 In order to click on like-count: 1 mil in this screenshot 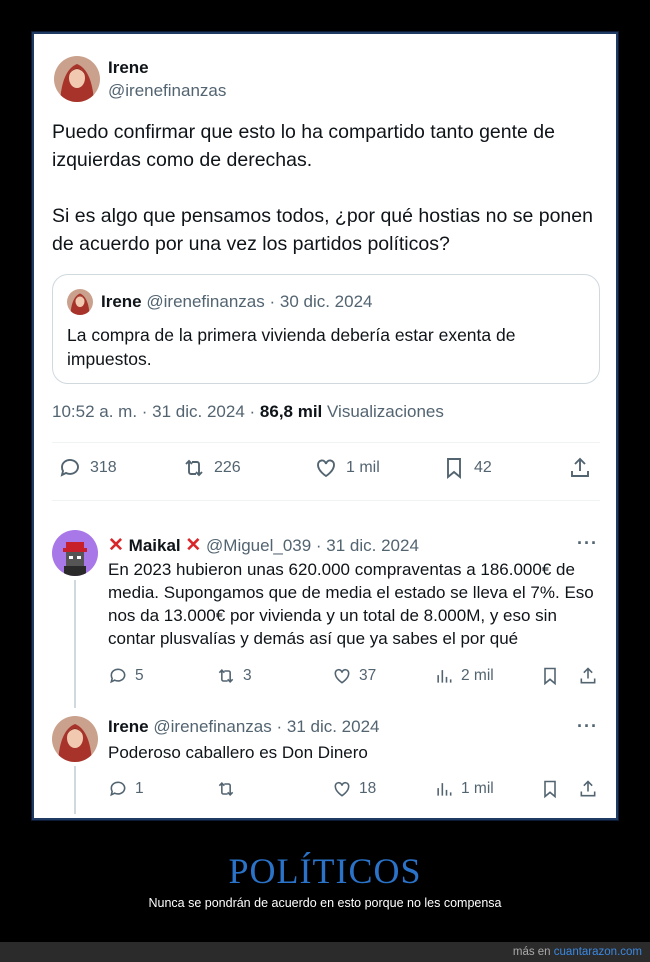, I will do `click(363, 467)`.